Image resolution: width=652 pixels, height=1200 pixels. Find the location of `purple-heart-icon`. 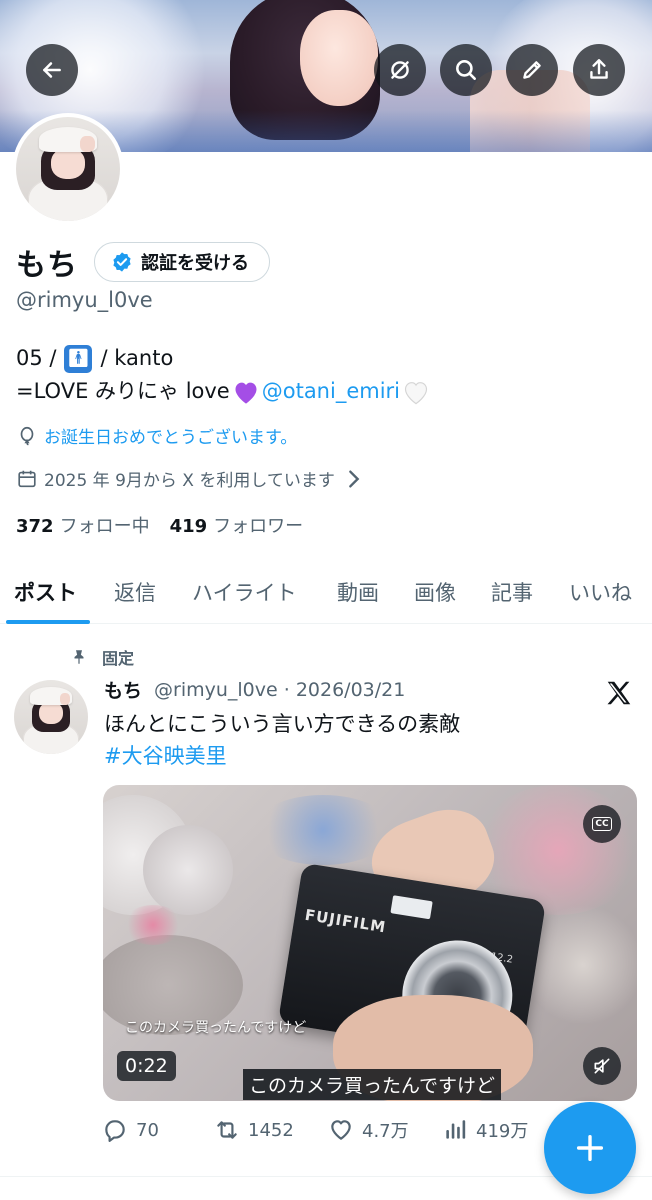

purple-heart-icon is located at coordinates (246, 393).